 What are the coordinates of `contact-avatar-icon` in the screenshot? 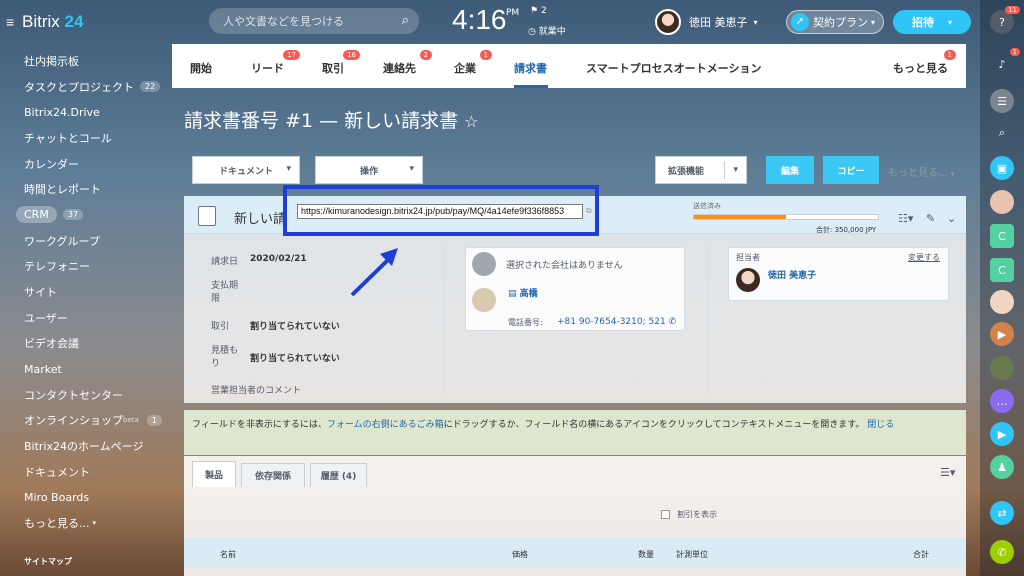 It's located at (1002, 202).